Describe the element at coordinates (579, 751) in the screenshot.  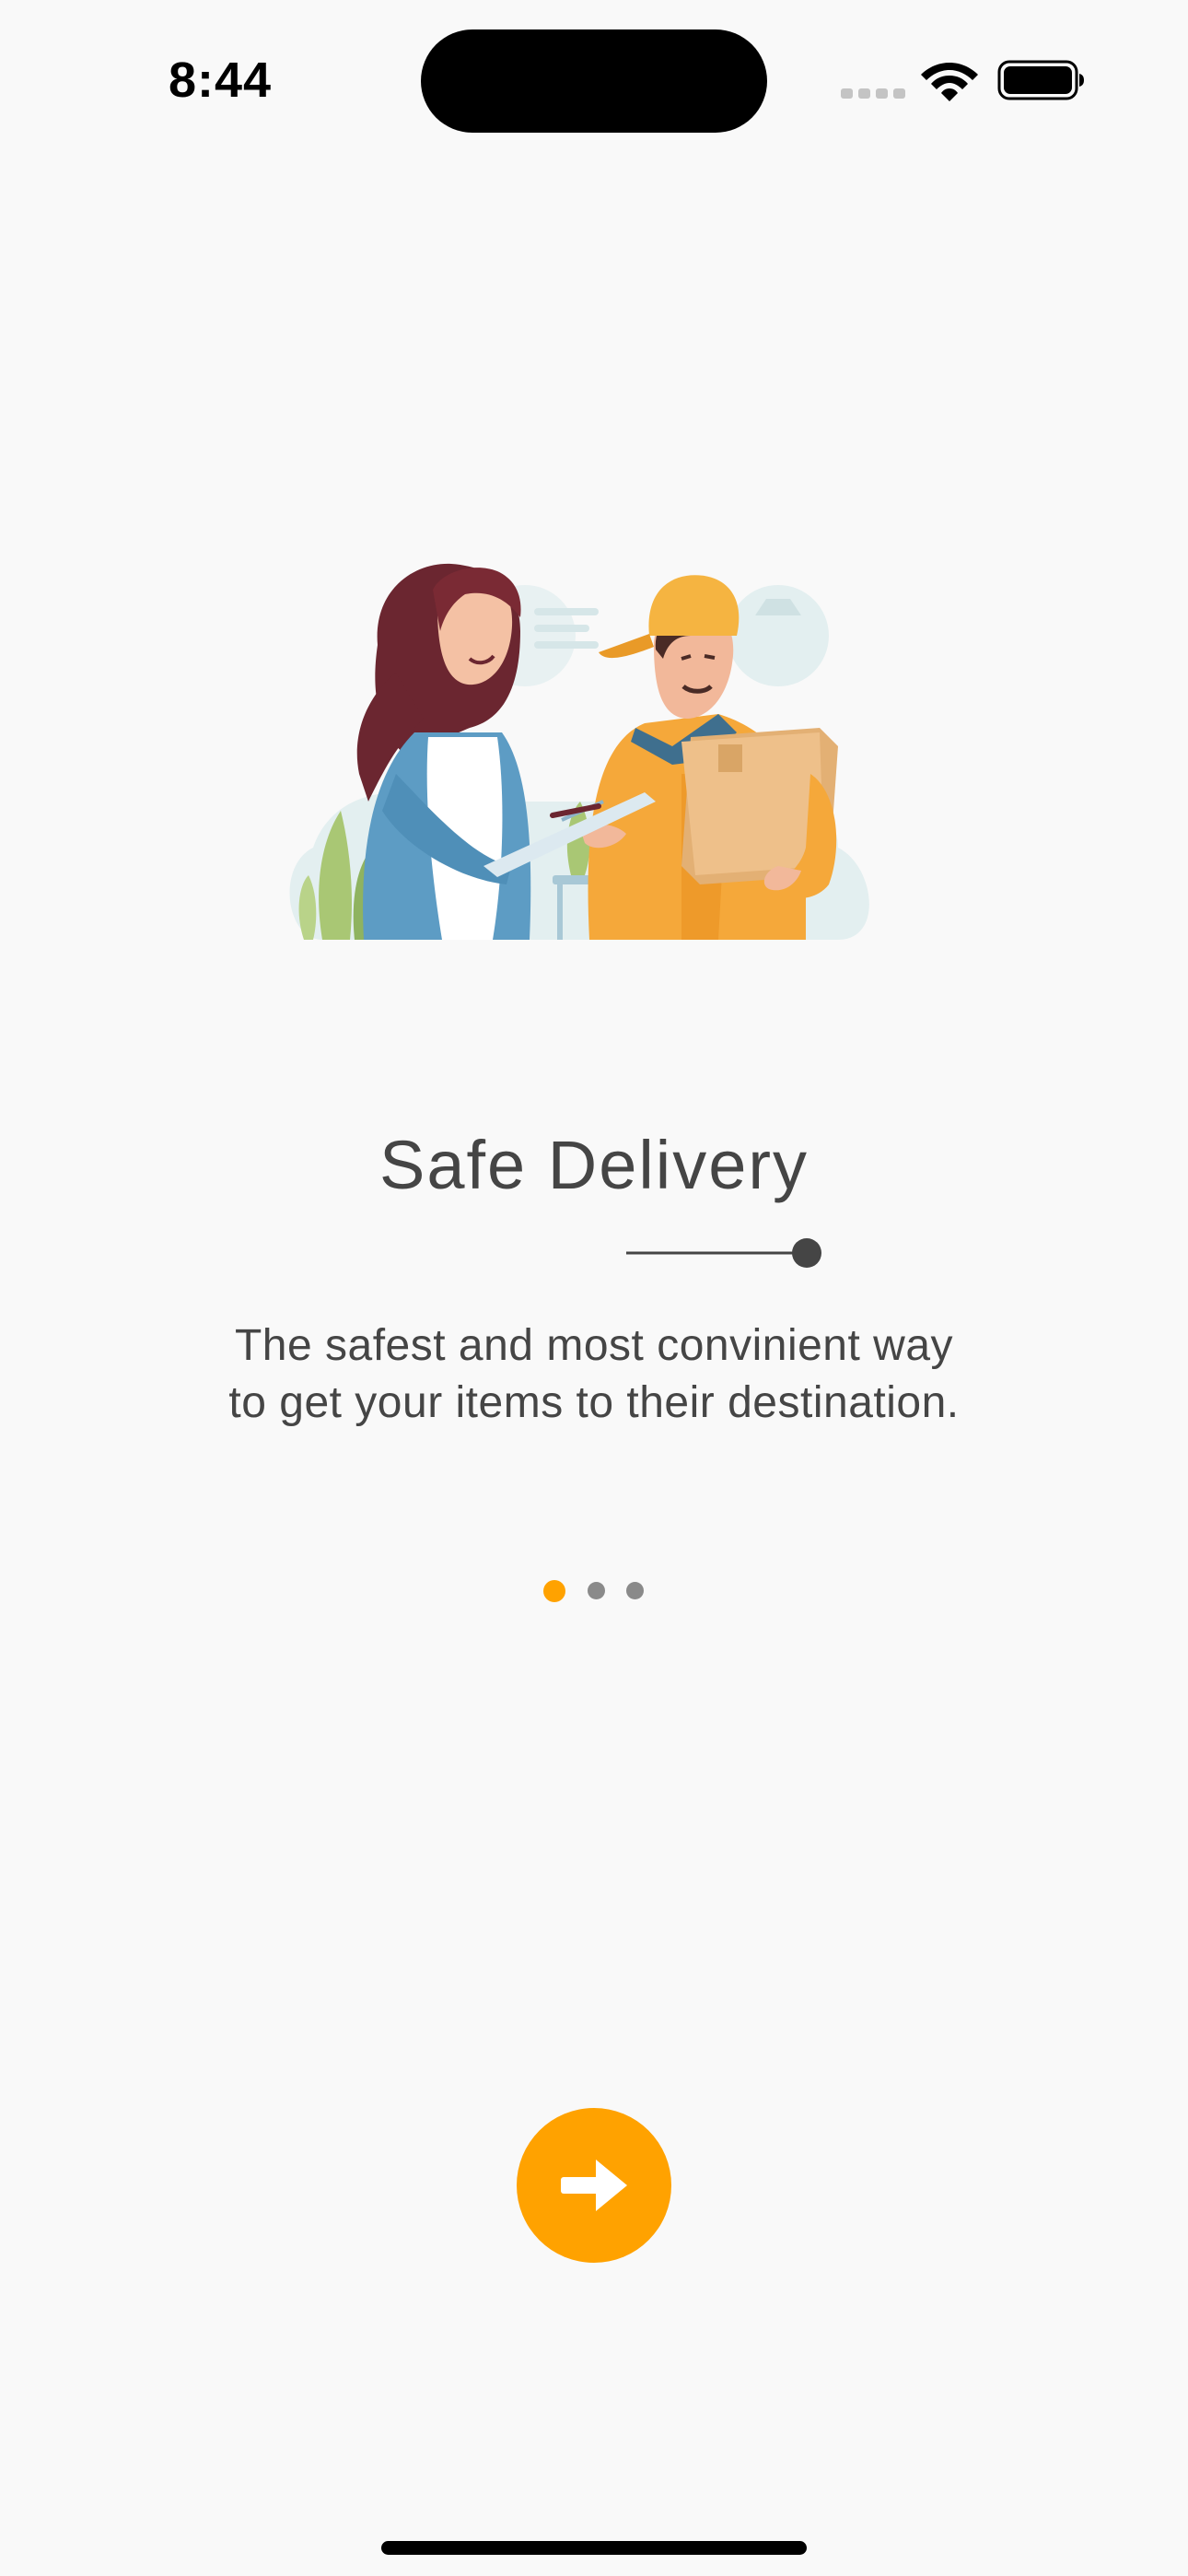
I see `delivery-courier-illustration` at that location.